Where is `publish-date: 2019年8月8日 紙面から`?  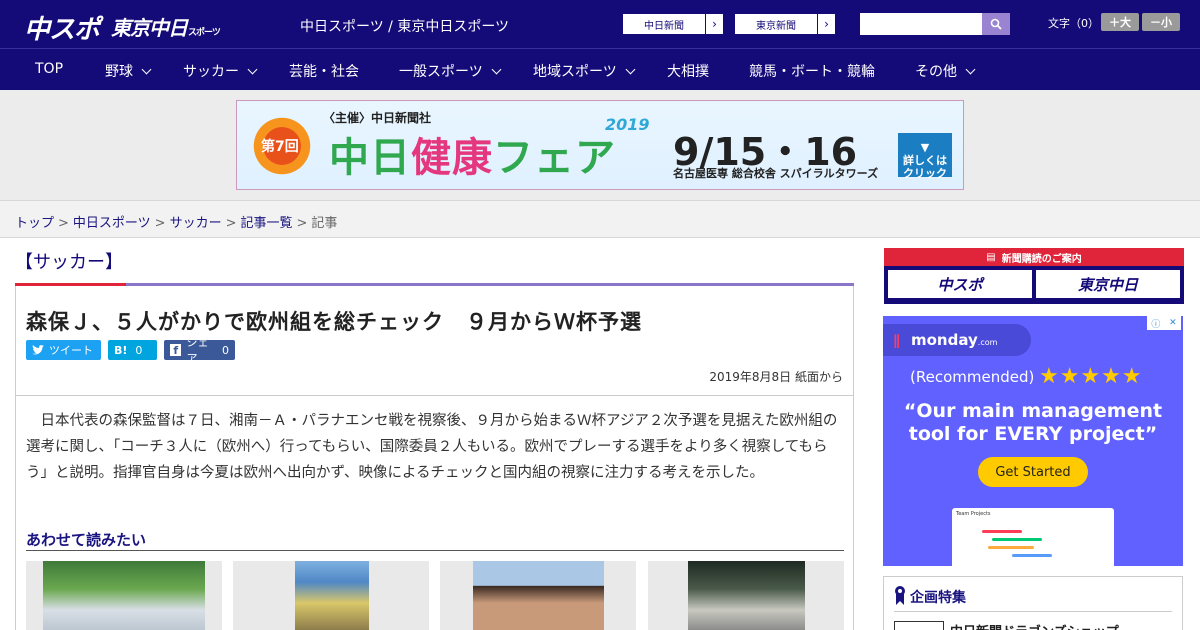
publish-date: 2019年8月8日 紙面から is located at coordinates (776, 377).